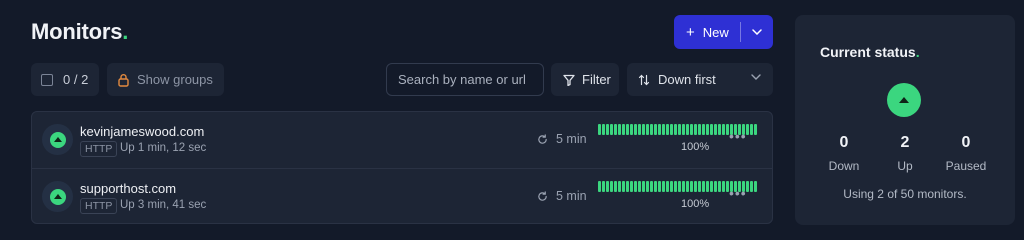  What do you see at coordinates (687, 79) in the screenshot?
I see `sort-label: Down first` at bounding box center [687, 79].